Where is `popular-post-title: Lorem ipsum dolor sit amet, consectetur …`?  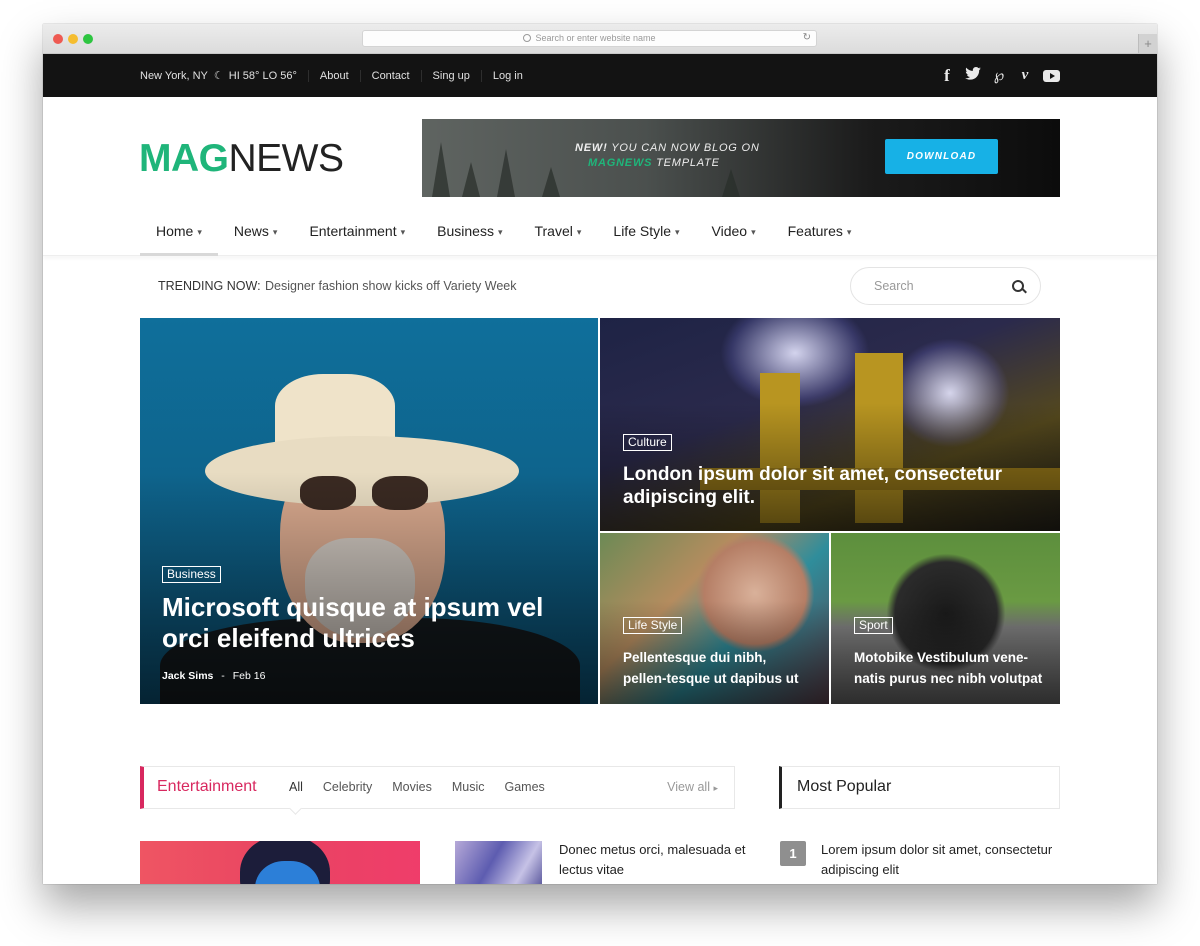 popular-post-title: Lorem ipsum dolor sit amet, consectetur … is located at coordinates (946, 859).